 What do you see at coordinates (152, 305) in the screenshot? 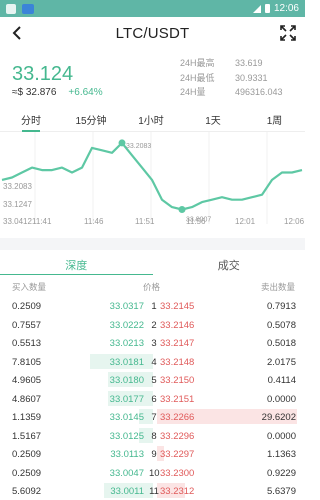
I see `order-book-row: 0.2509 33.0317 1 33.2145 0.7913` at bounding box center [152, 305].